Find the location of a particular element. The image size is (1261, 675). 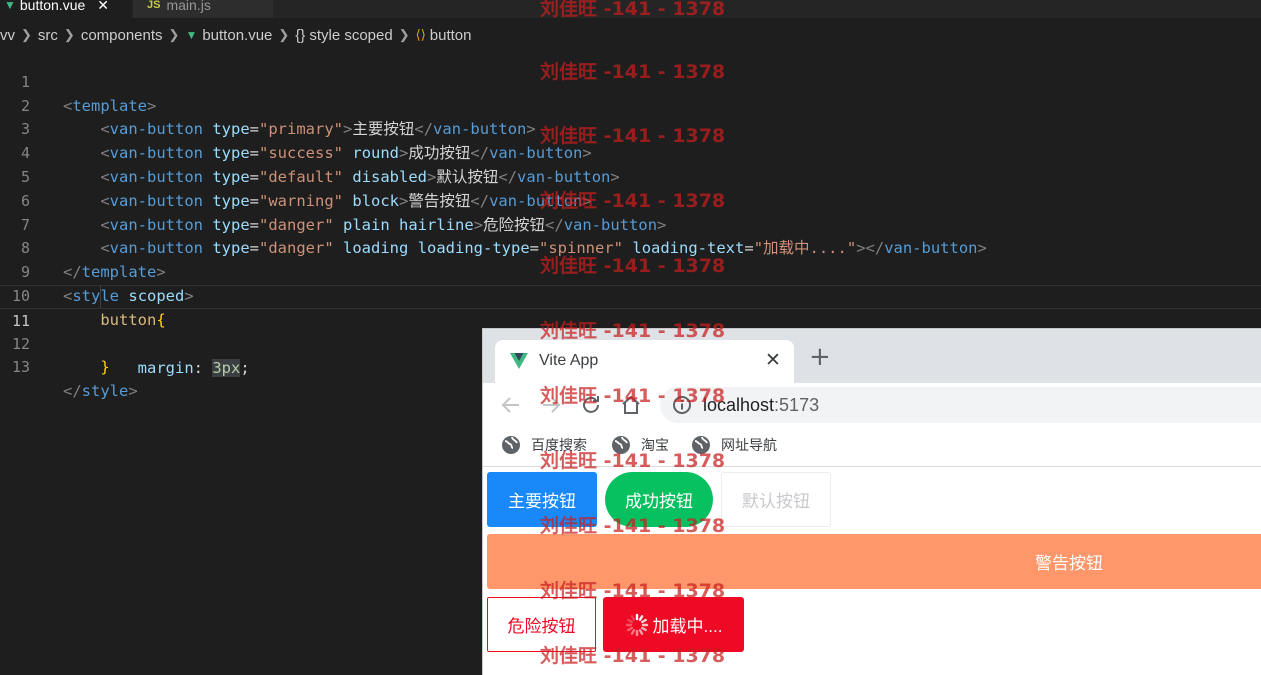

js-file-icon: JS is located at coordinates (154, 5).